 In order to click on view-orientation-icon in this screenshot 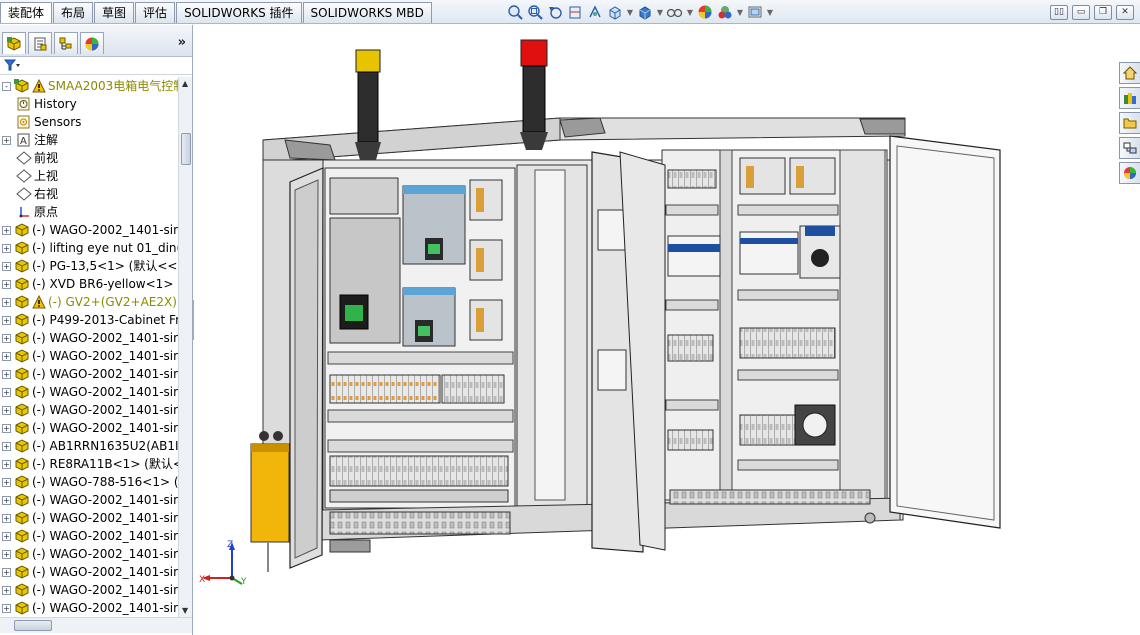, I will do `click(615, 12)`.